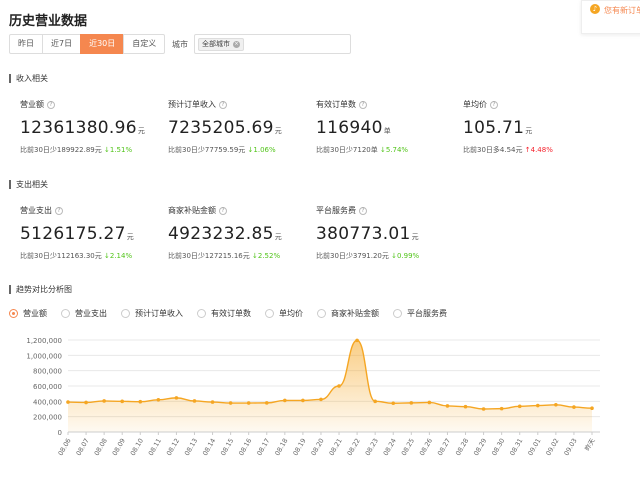 The image size is (640, 482). I want to click on radio-merchant-subsidy: 商家补贴金额, so click(348, 313).